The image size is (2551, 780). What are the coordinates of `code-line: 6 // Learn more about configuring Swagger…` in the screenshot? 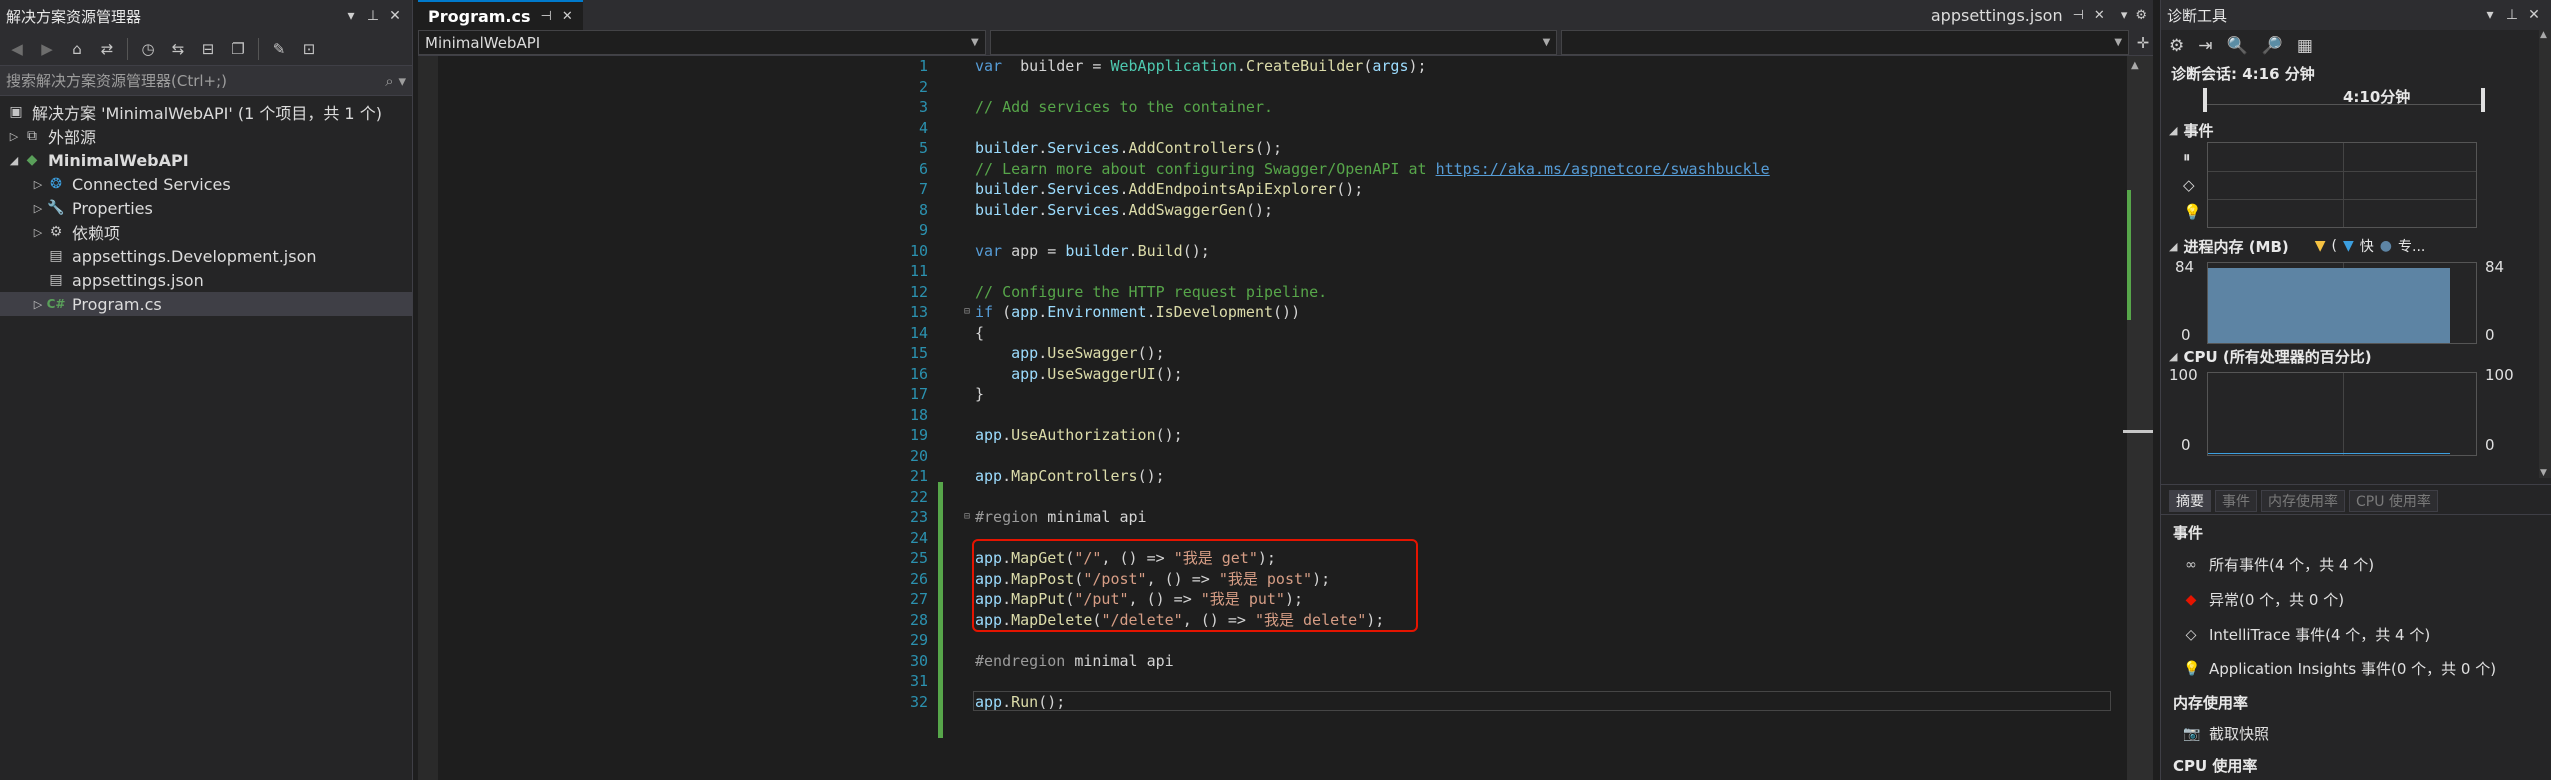 It's located at (1278, 169).